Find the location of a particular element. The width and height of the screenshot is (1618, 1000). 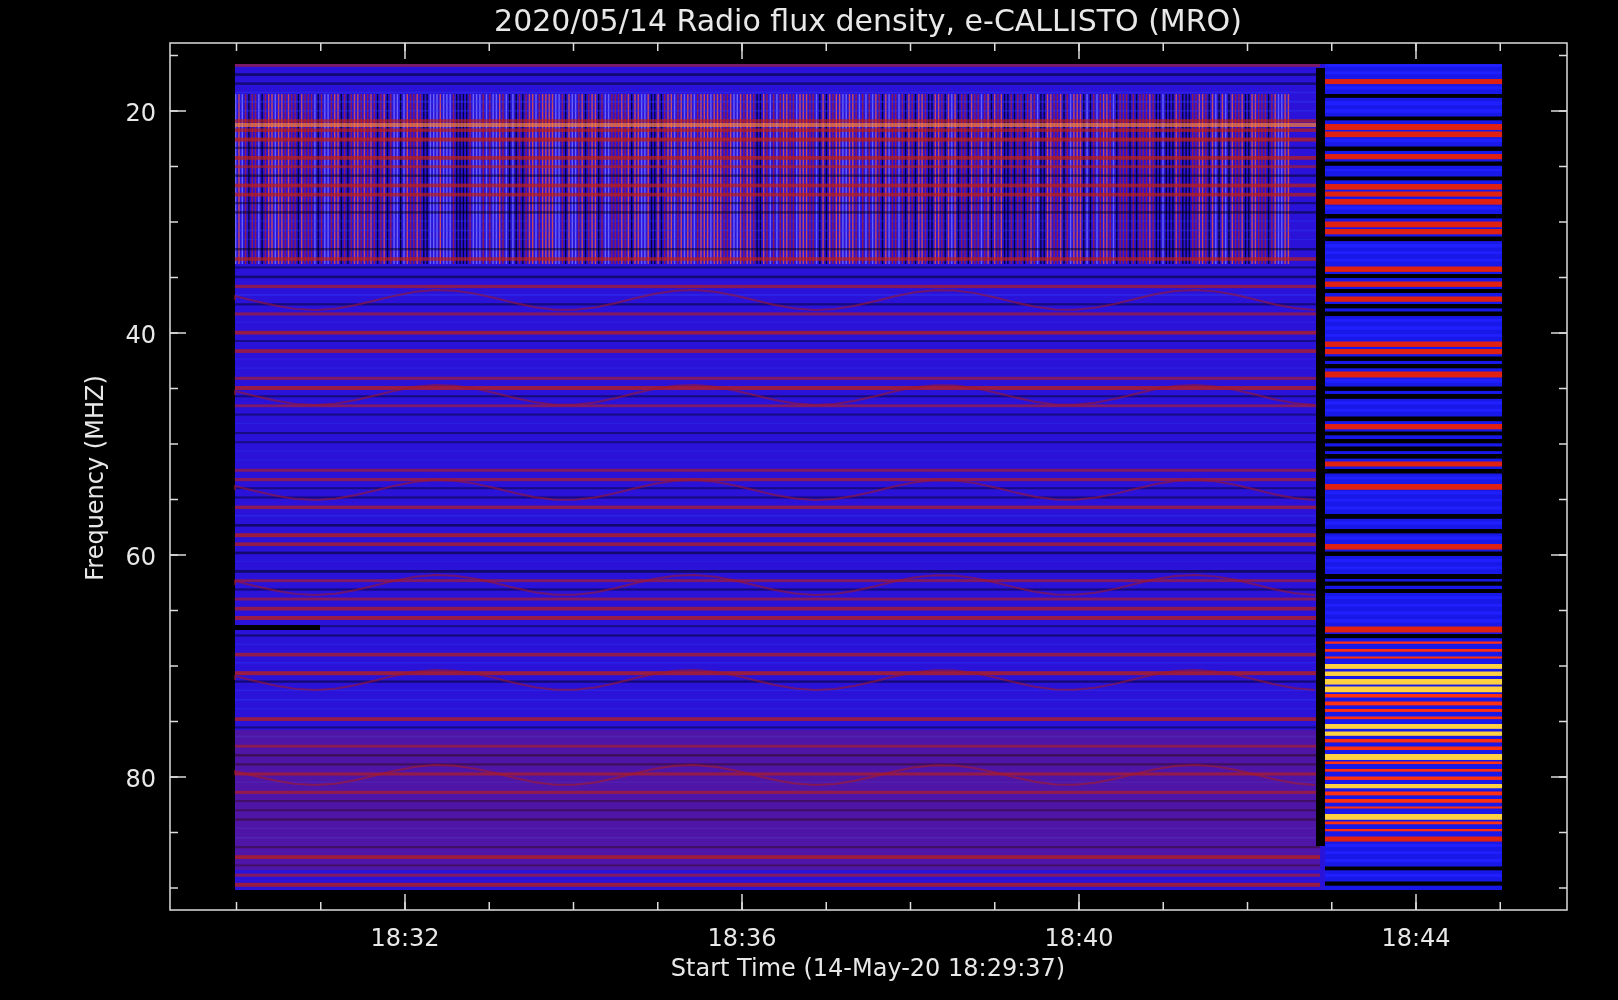

y-tick-label: 80 is located at coordinates (140, 779).